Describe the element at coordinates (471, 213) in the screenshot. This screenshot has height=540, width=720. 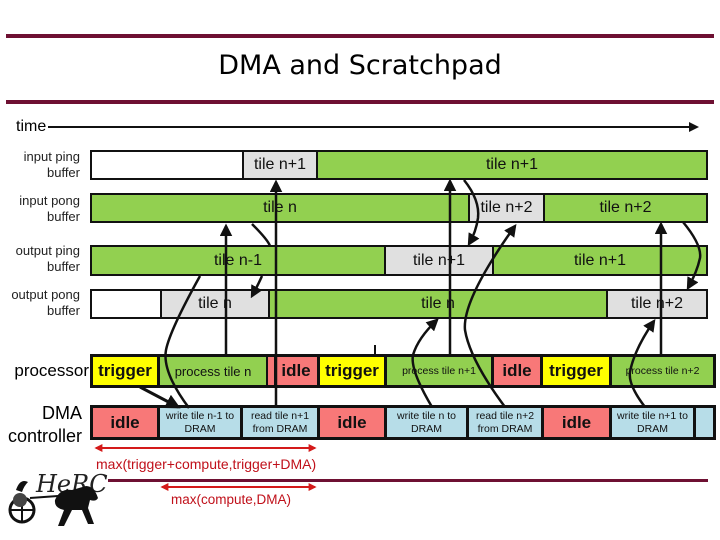
I see `input-ping-to-output-ping-arrow` at that location.